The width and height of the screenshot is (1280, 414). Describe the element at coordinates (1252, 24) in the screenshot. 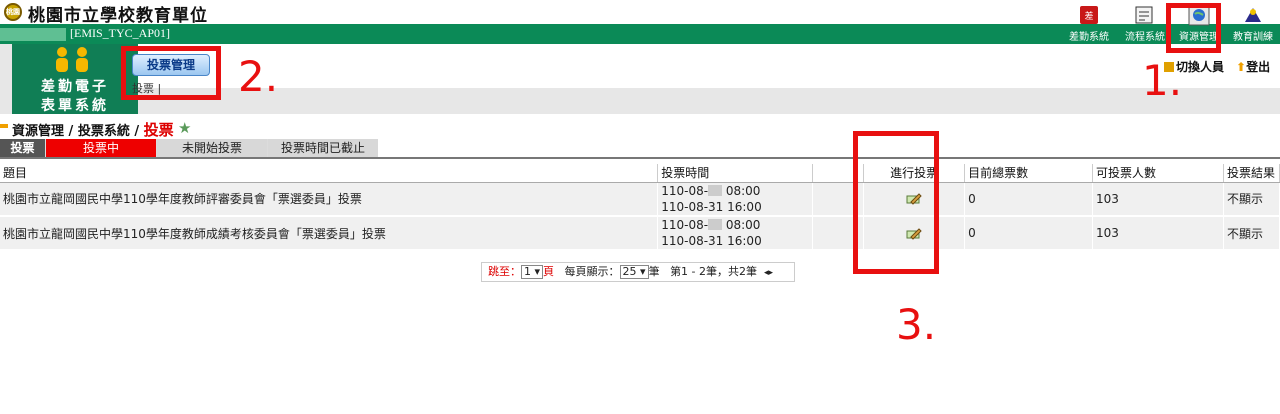

I see `nav-item-training: 教育訓練` at that location.